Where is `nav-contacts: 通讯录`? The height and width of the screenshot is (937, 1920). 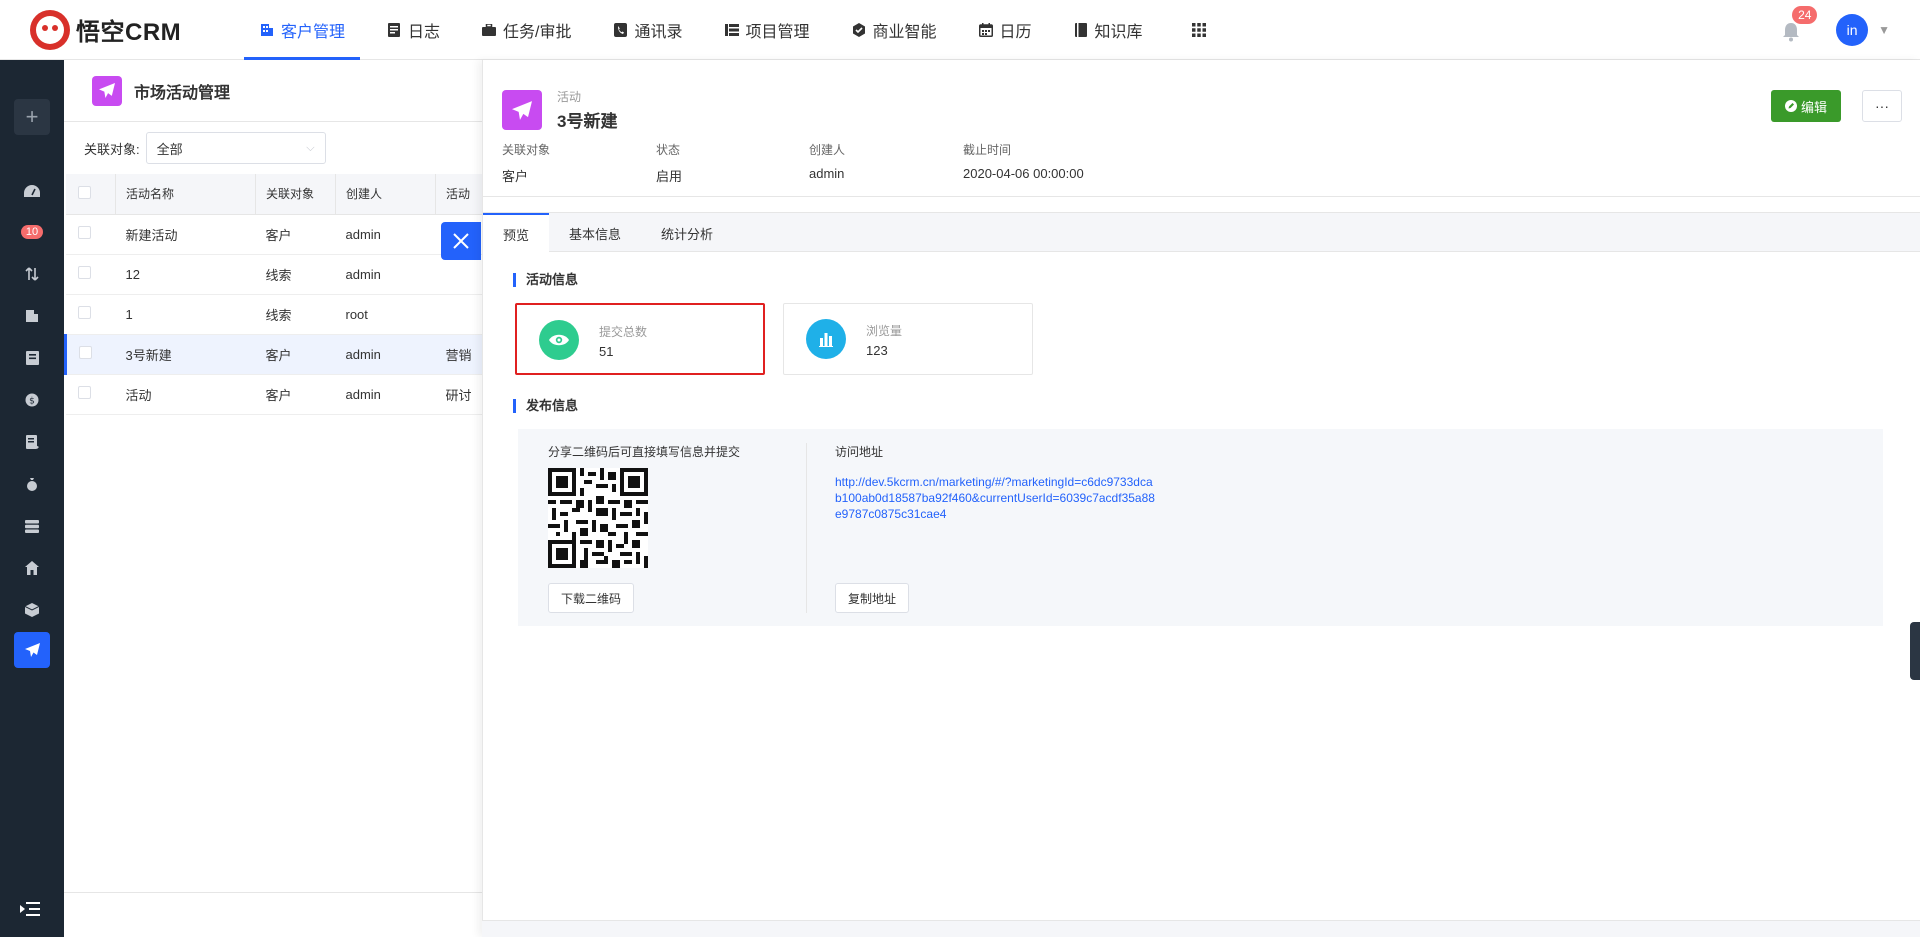
nav-contacts: 通讯录 is located at coordinates (647, 30).